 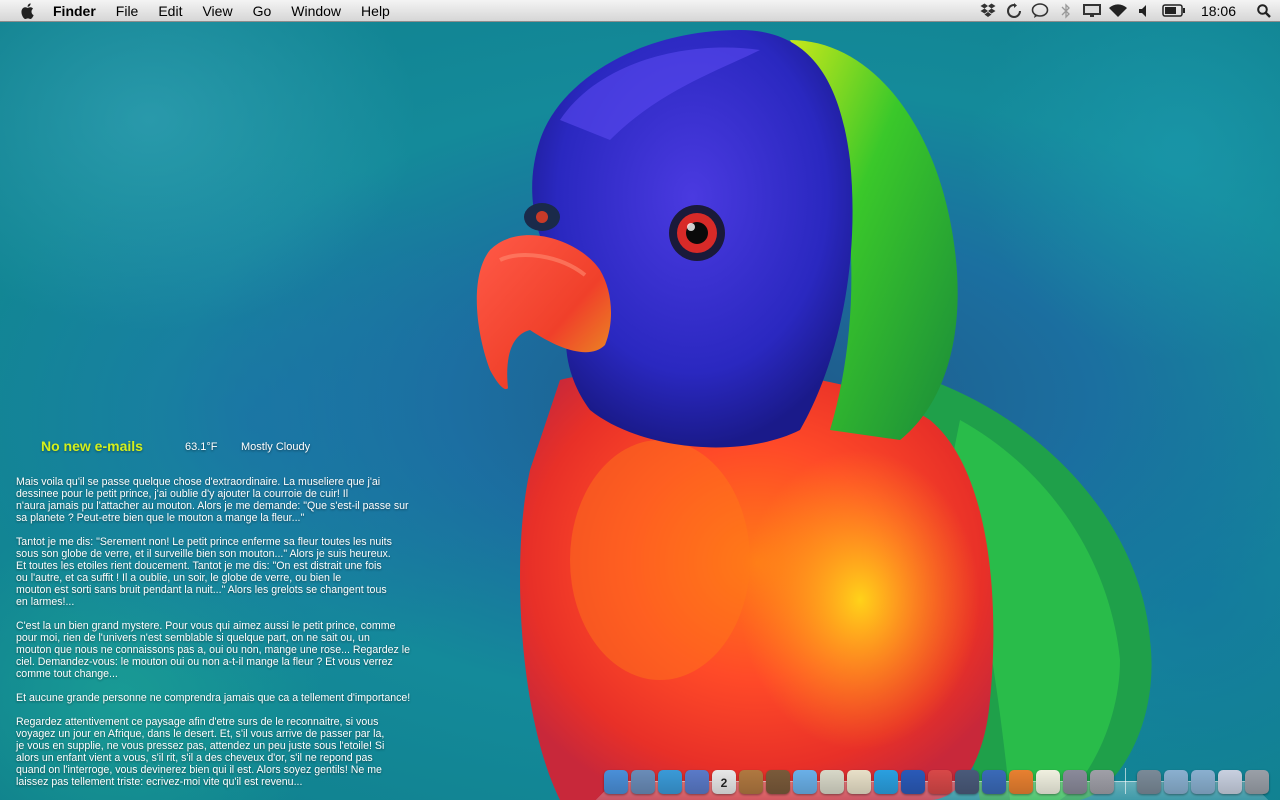 I want to click on menu-window: Window, so click(x=316, y=11).